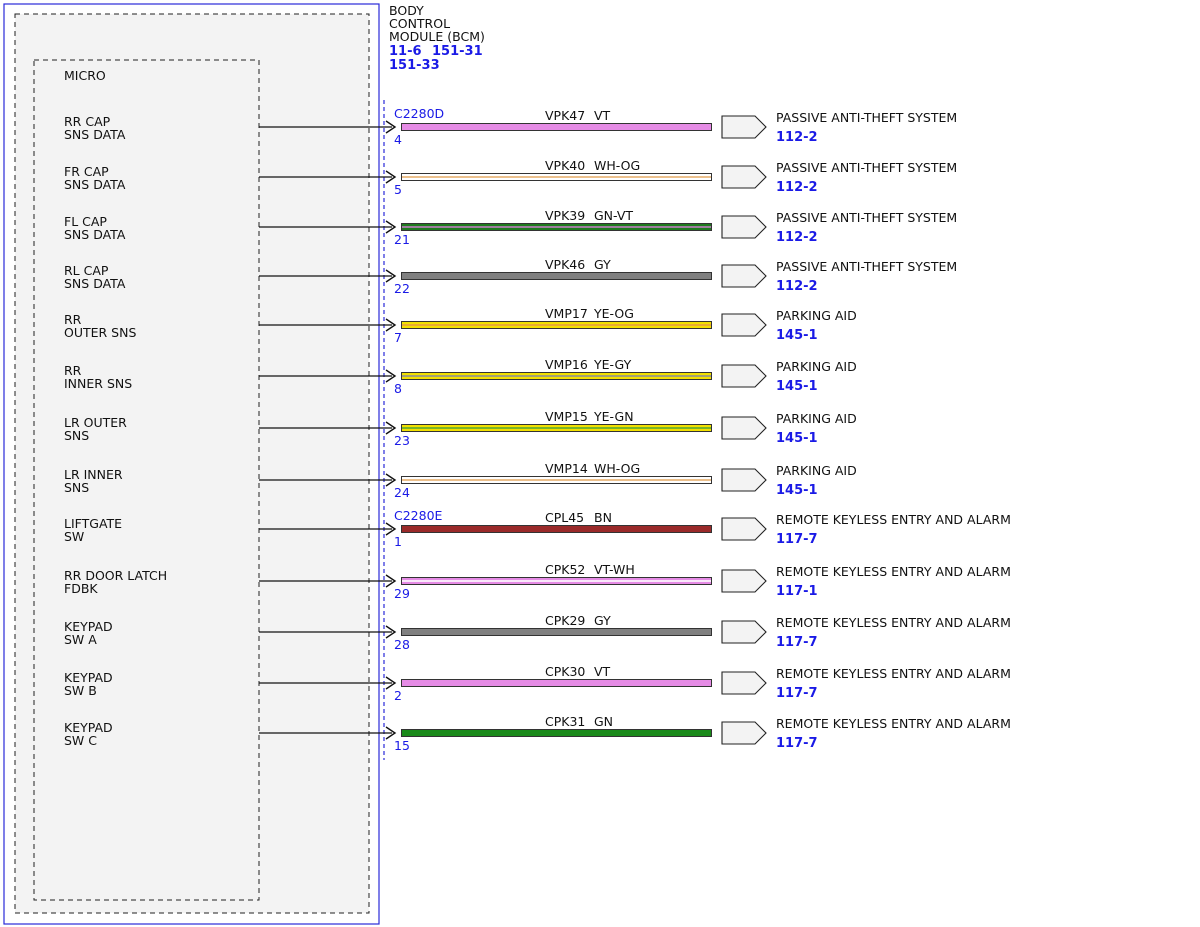 This screenshot has height=927, width=1200. What do you see at coordinates (81, 588) in the screenshot?
I see `signal-label: FDBK` at bounding box center [81, 588].